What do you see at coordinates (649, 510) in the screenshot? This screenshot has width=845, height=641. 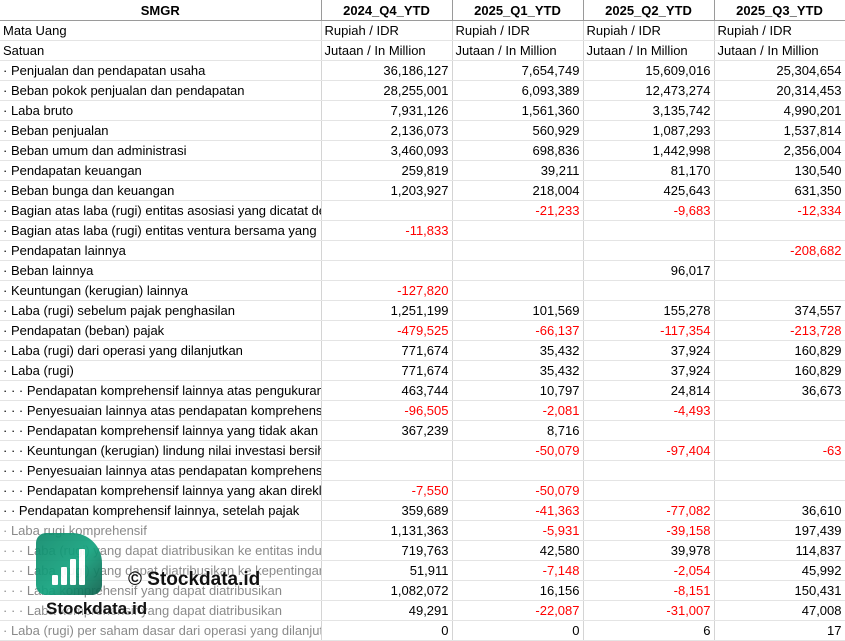 I see `value-cell: -77,082` at bounding box center [649, 510].